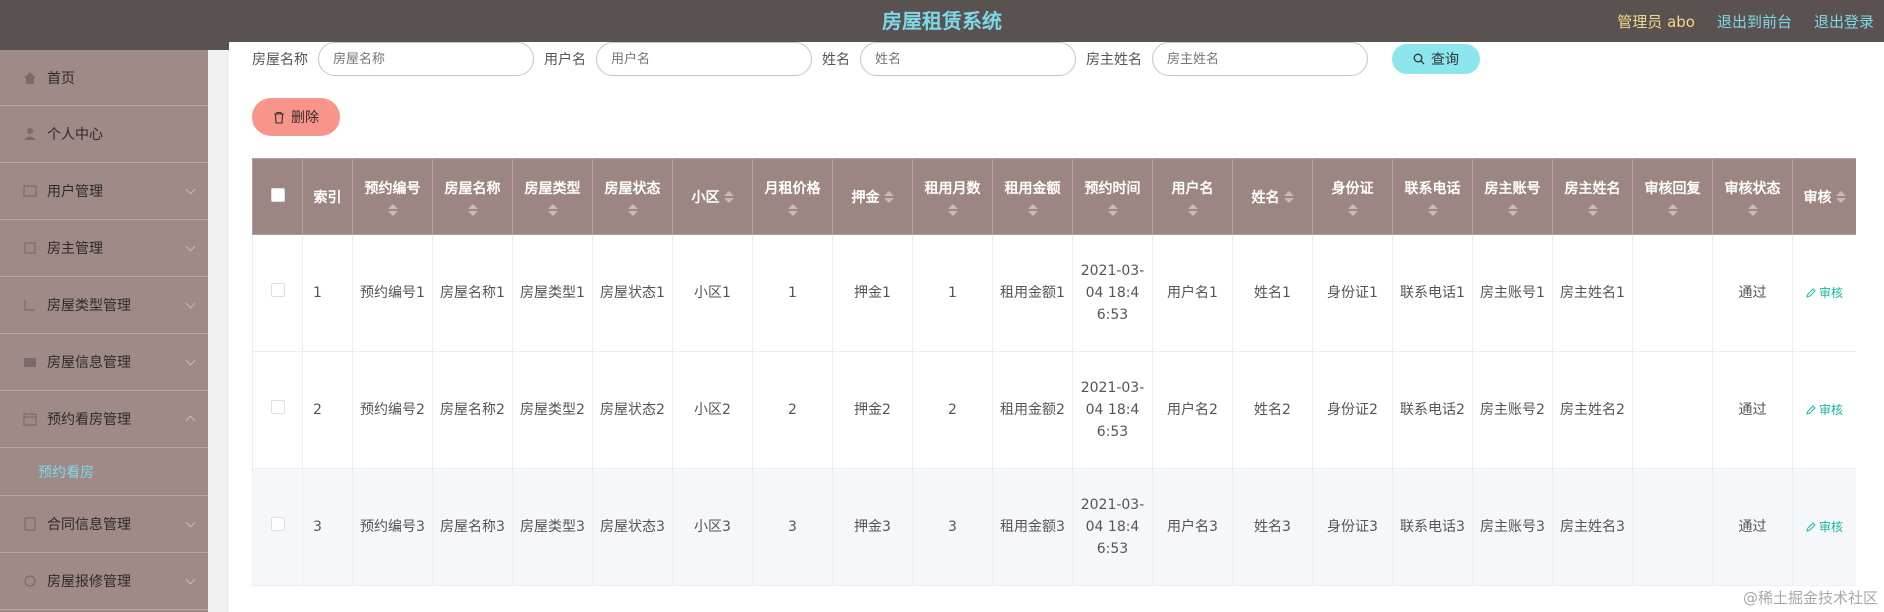 This screenshot has height=612, width=1884. What do you see at coordinates (104, 134) in the screenshot?
I see `sidebar-item-profile: 个人中心` at bounding box center [104, 134].